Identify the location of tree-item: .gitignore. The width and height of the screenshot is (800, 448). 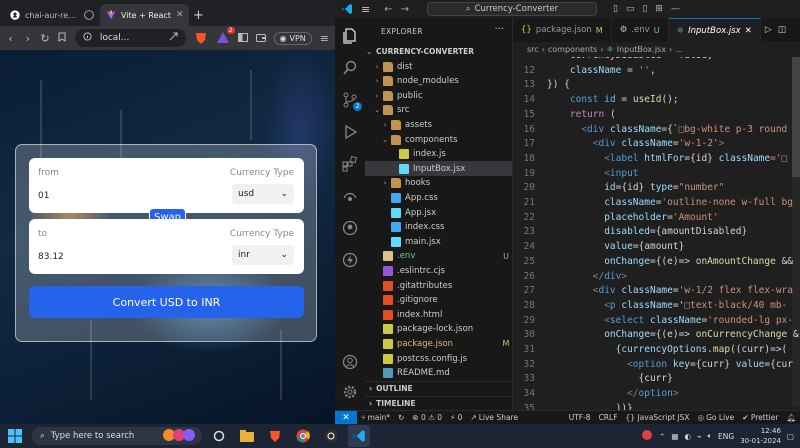
(438, 300).